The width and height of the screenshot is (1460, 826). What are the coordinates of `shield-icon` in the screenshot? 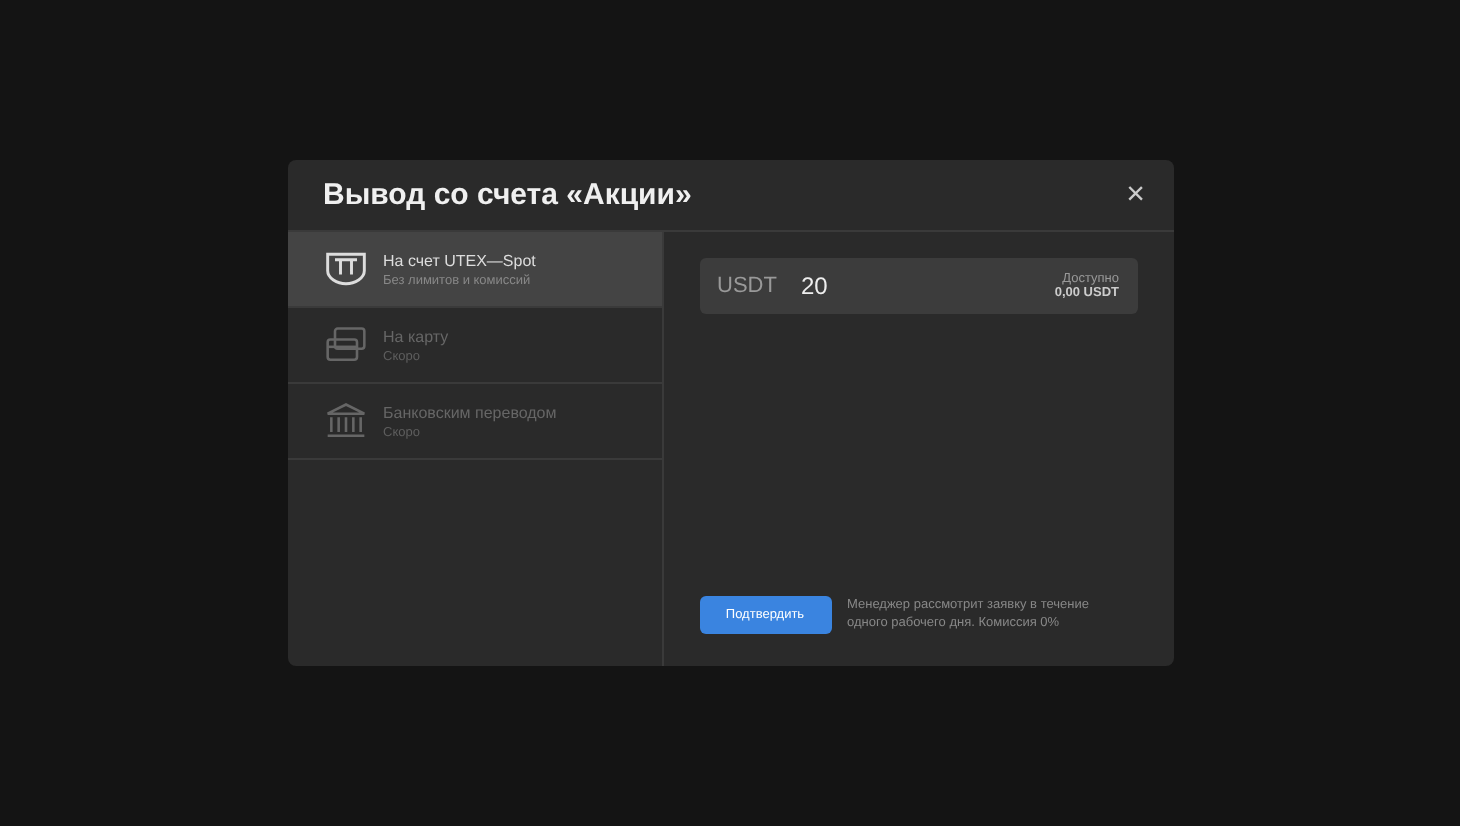 It's located at (345, 269).